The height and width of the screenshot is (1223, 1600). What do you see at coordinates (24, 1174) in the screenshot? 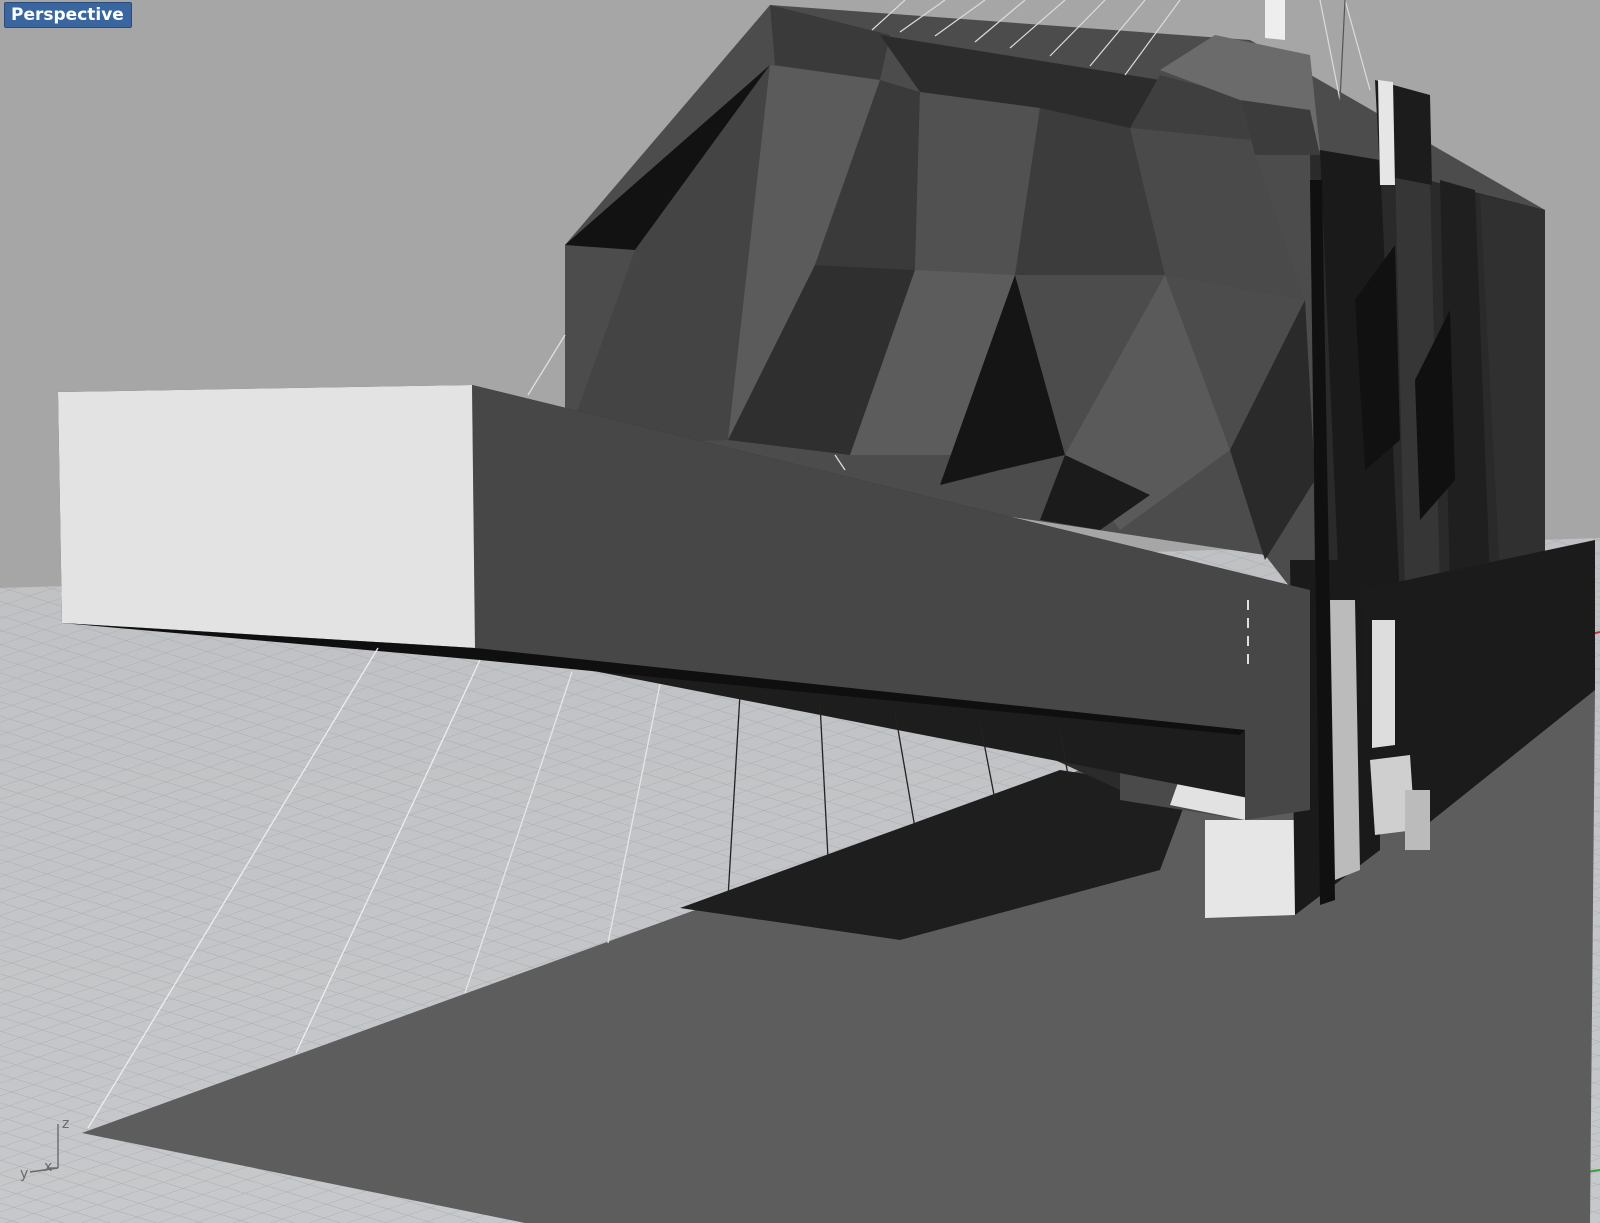
I see `axis-y-label: y` at bounding box center [24, 1174].